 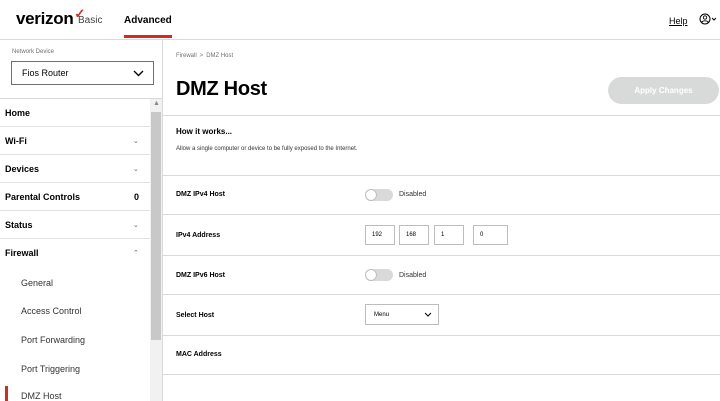 I want to click on ipv4-octet-1-input: 192, so click(x=380, y=235).